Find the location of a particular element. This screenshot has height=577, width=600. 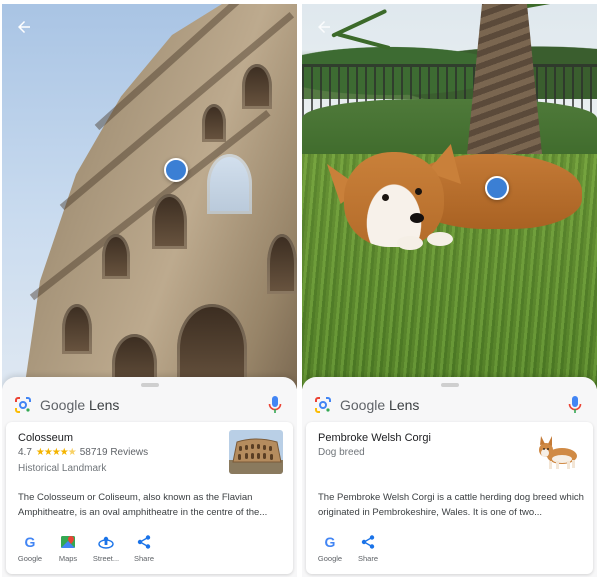

action-maps-button: Maps is located at coordinates (68, 548).